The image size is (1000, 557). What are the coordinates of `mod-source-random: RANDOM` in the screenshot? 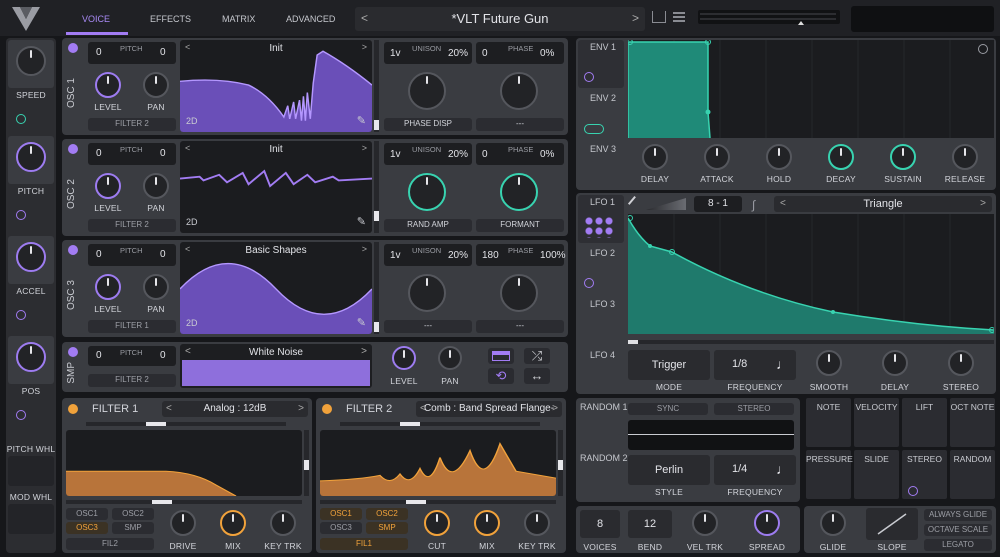 It's located at (972, 474).